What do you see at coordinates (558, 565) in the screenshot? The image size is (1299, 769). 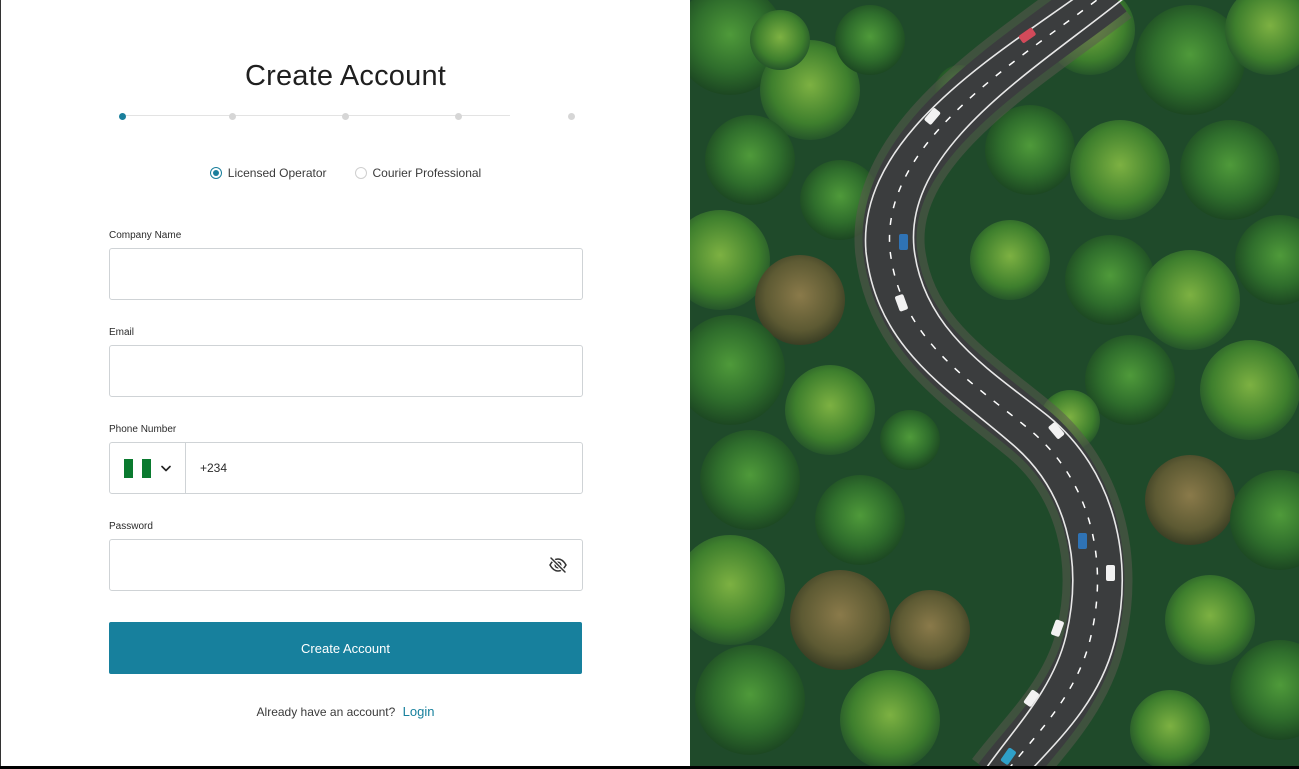 I see `eye-off-icon` at bounding box center [558, 565].